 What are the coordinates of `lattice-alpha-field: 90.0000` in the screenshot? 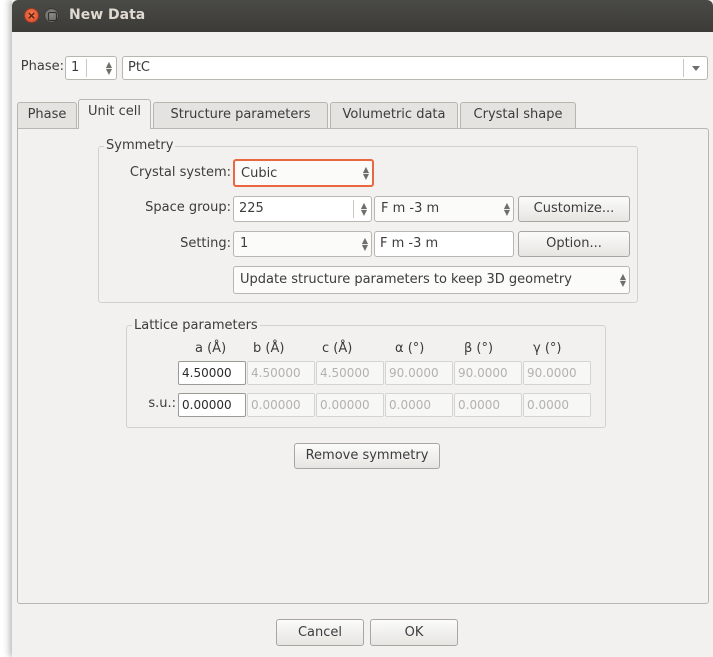 It's located at (419, 373).